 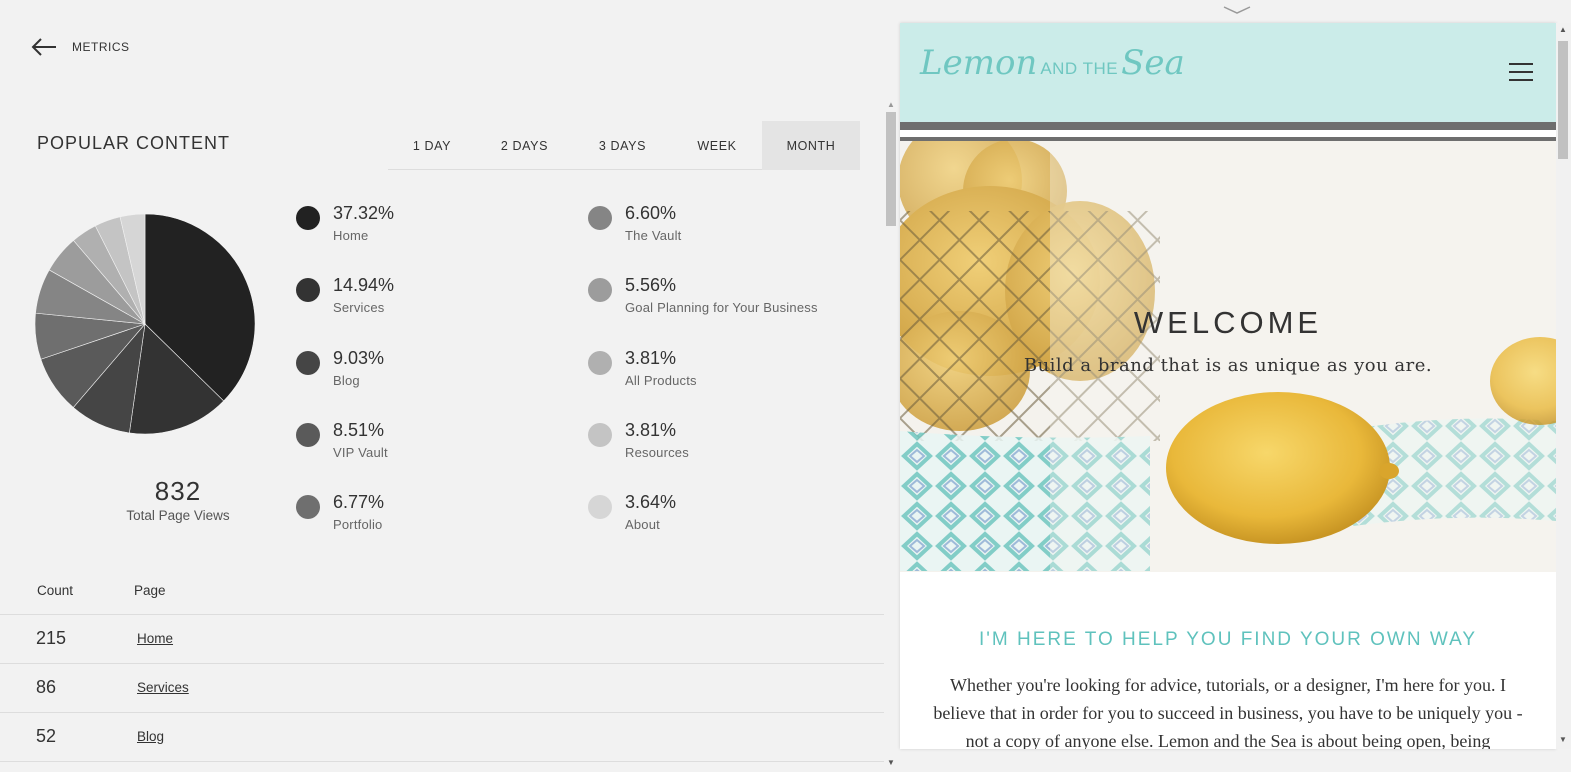 What do you see at coordinates (717, 145) in the screenshot?
I see `tab-week: WEEK` at bounding box center [717, 145].